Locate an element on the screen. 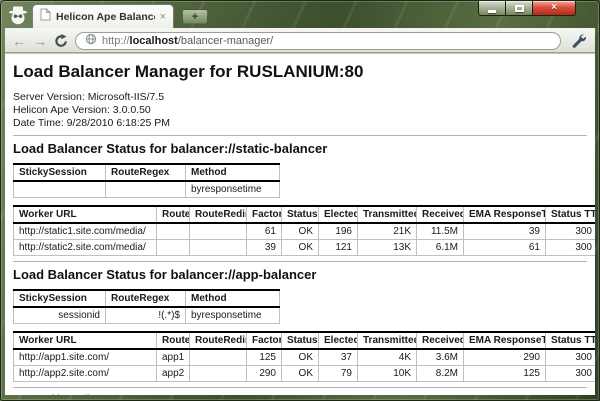 This screenshot has height=401, width=600. wrench-menu-button is located at coordinates (578, 40).